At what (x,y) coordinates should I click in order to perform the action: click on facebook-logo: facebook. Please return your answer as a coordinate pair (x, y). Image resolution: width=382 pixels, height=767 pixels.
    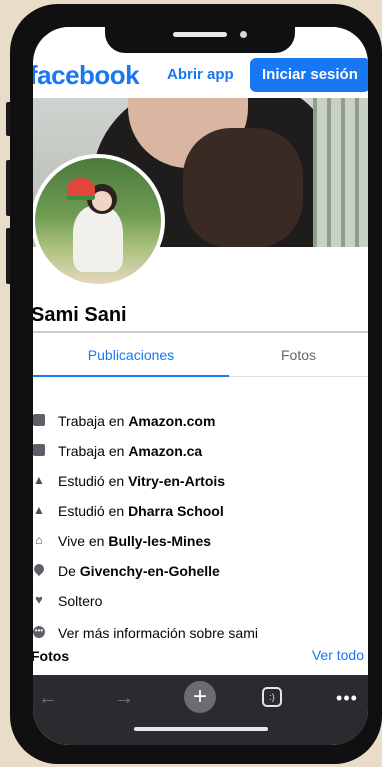
    Looking at the image, I should click on (86, 75).